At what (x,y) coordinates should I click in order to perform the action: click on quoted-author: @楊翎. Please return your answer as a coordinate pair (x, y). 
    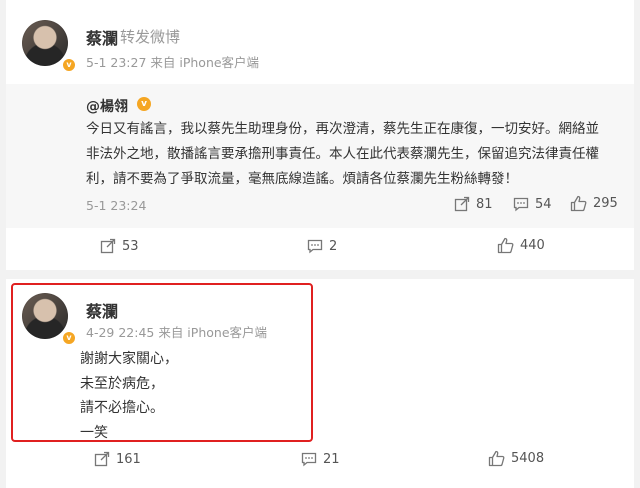
    Looking at the image, I should click on (107, 106).